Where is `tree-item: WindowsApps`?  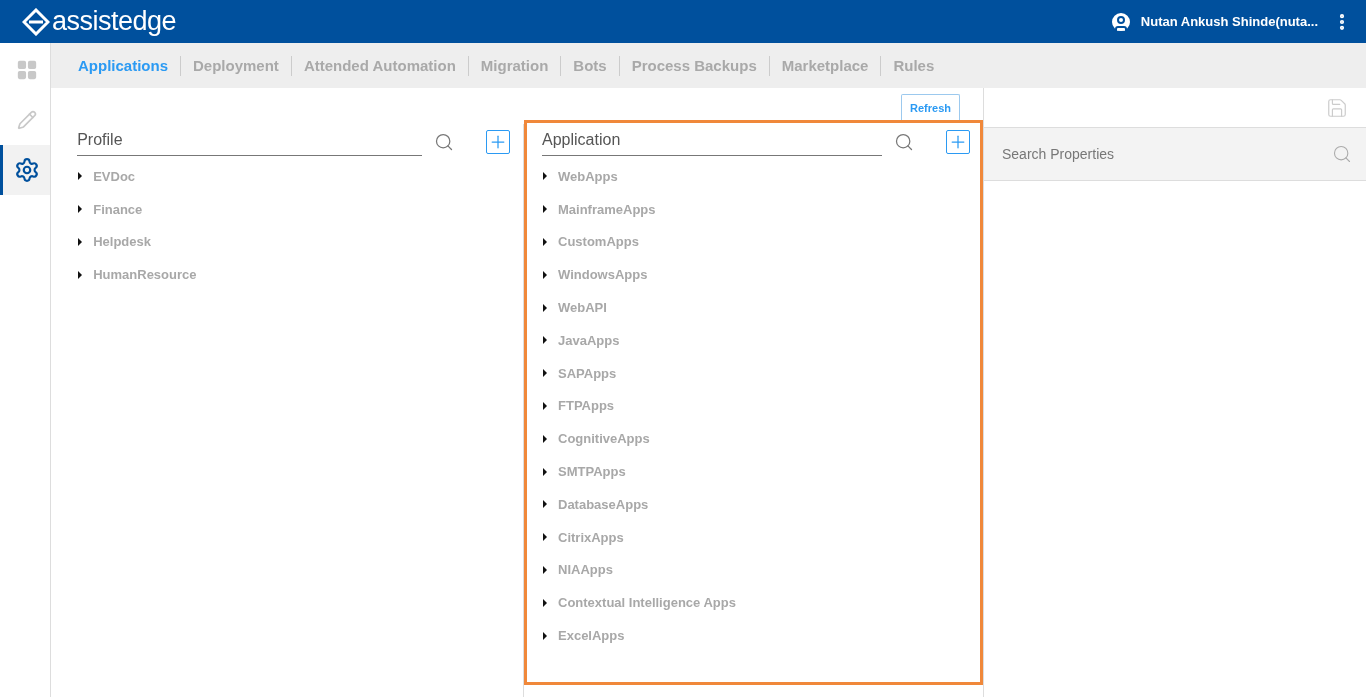 tree-item: WindowsApps is located at coordinates (603, 275).